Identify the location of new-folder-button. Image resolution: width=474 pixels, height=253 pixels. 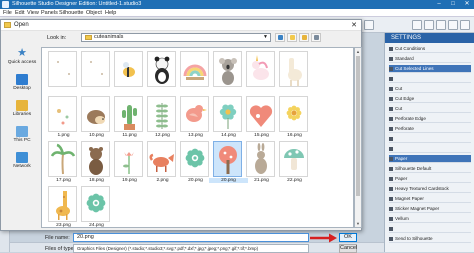
(304, 37).